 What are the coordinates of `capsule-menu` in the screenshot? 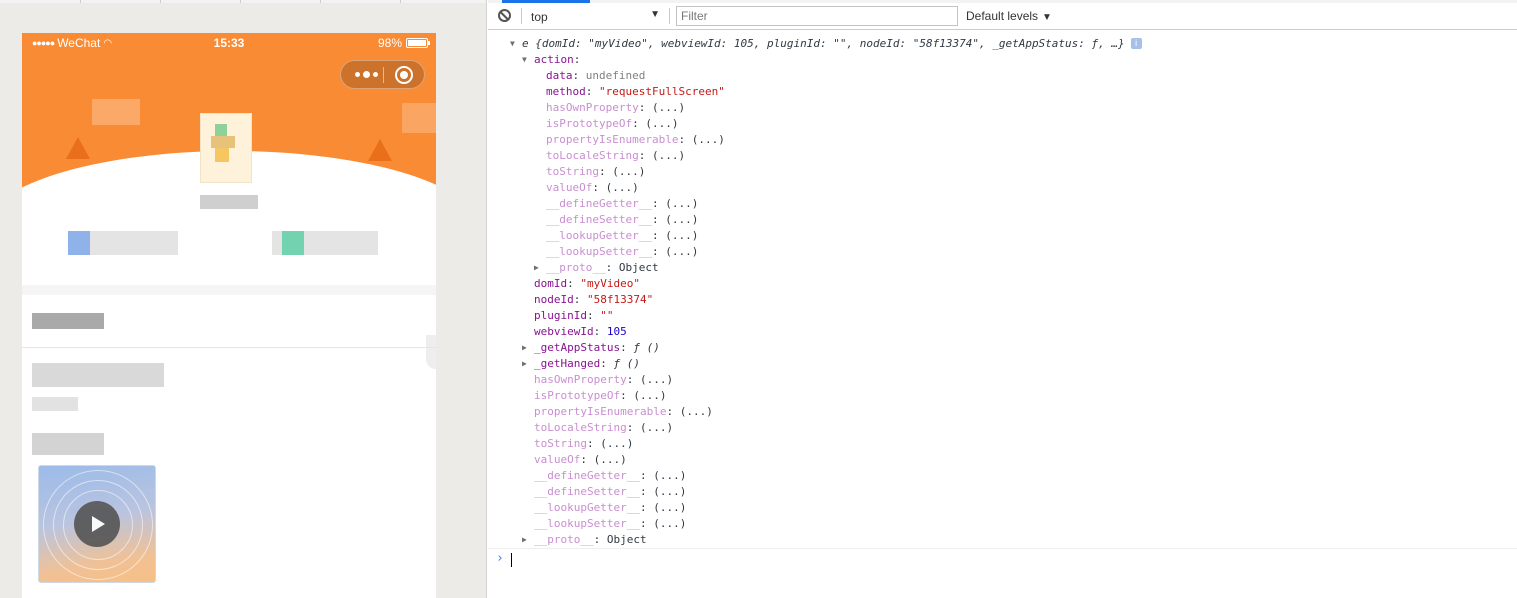 It's located at (382, 74).